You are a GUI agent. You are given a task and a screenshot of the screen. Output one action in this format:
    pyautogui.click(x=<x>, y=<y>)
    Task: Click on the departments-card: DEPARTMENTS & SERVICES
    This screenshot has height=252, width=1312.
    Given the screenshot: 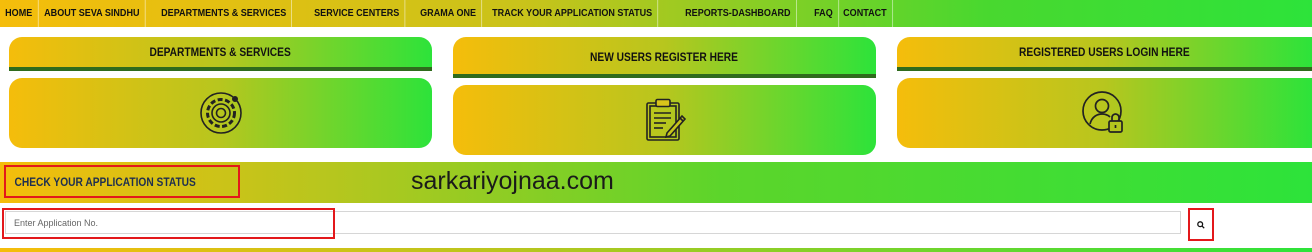 What is the action you would take?
    pyautogui.click(x=220, y=93)
    